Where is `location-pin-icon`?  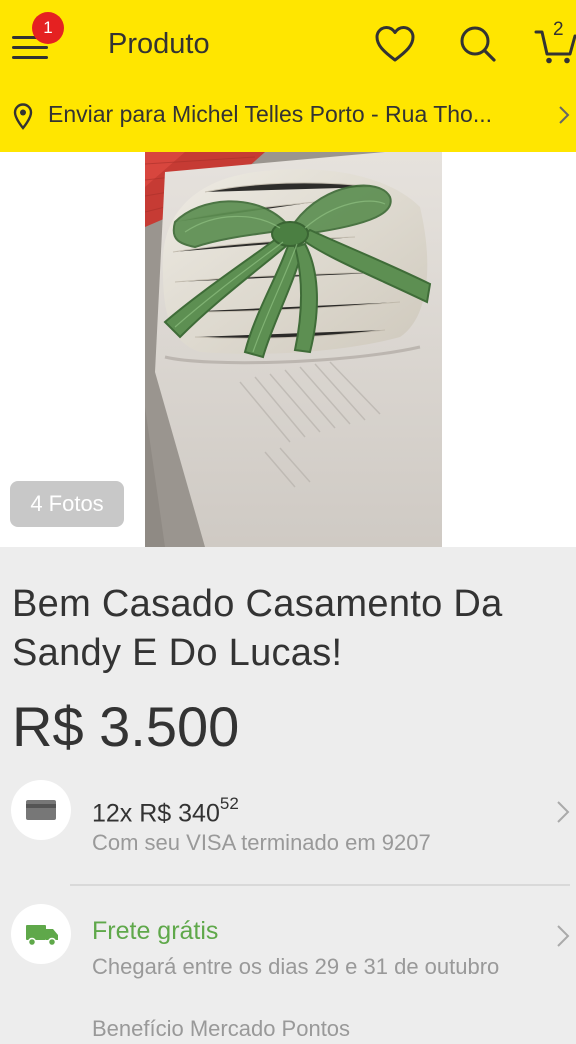 location-pin-icon is located at coordinates (23, 116).